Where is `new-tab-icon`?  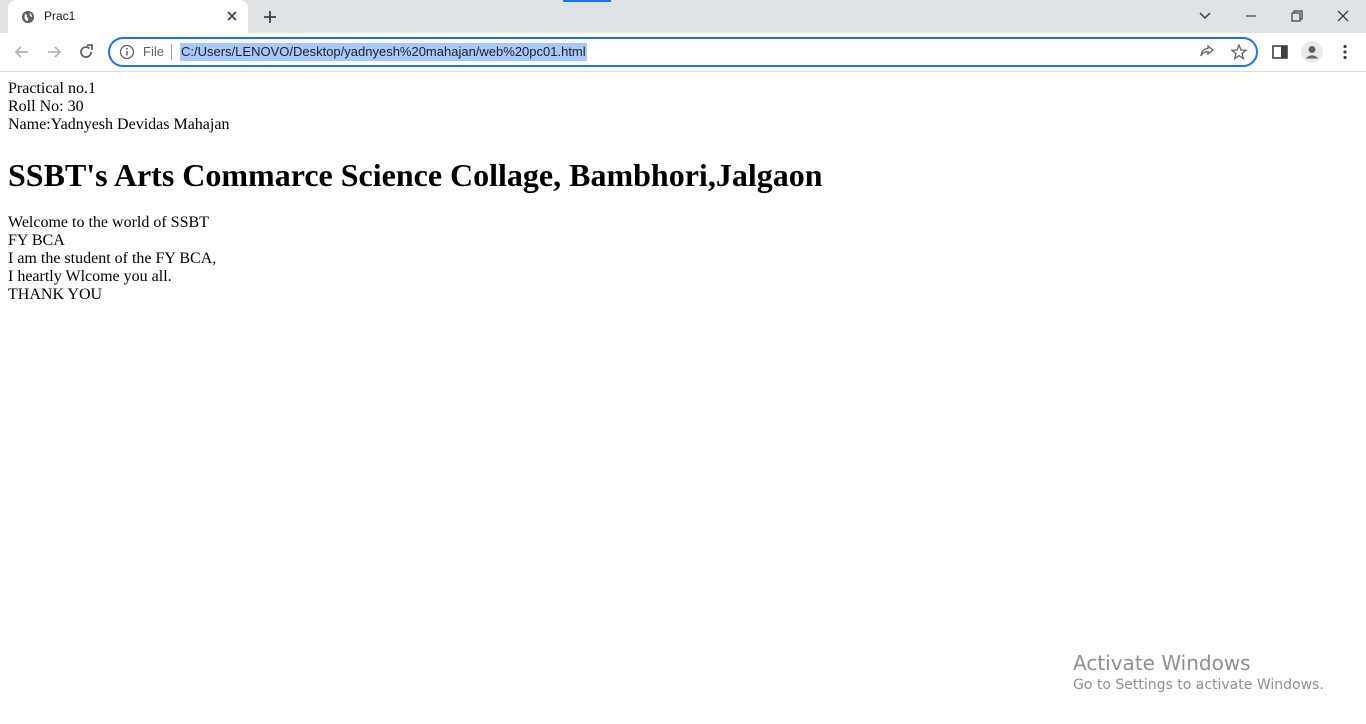
new-tab-icon is located at coordinates (270, 17).